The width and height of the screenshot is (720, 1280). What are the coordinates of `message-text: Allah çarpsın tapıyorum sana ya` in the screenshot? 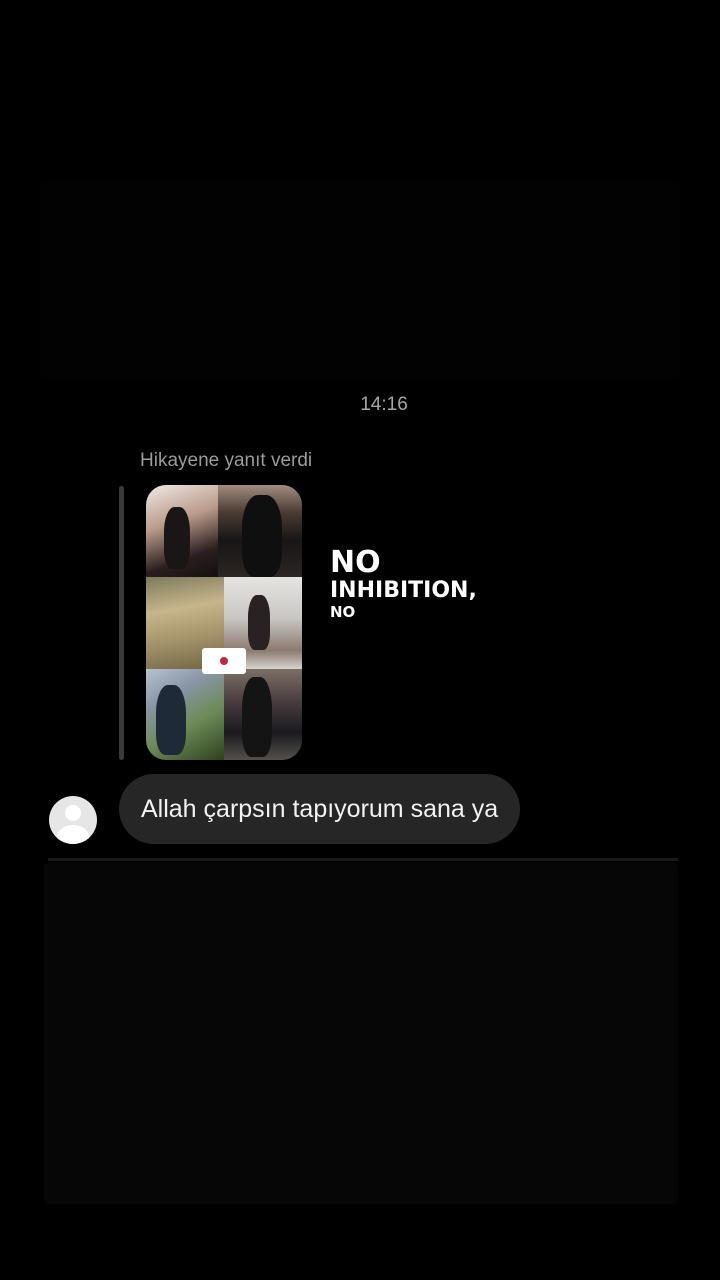 It's located at (320, 808).